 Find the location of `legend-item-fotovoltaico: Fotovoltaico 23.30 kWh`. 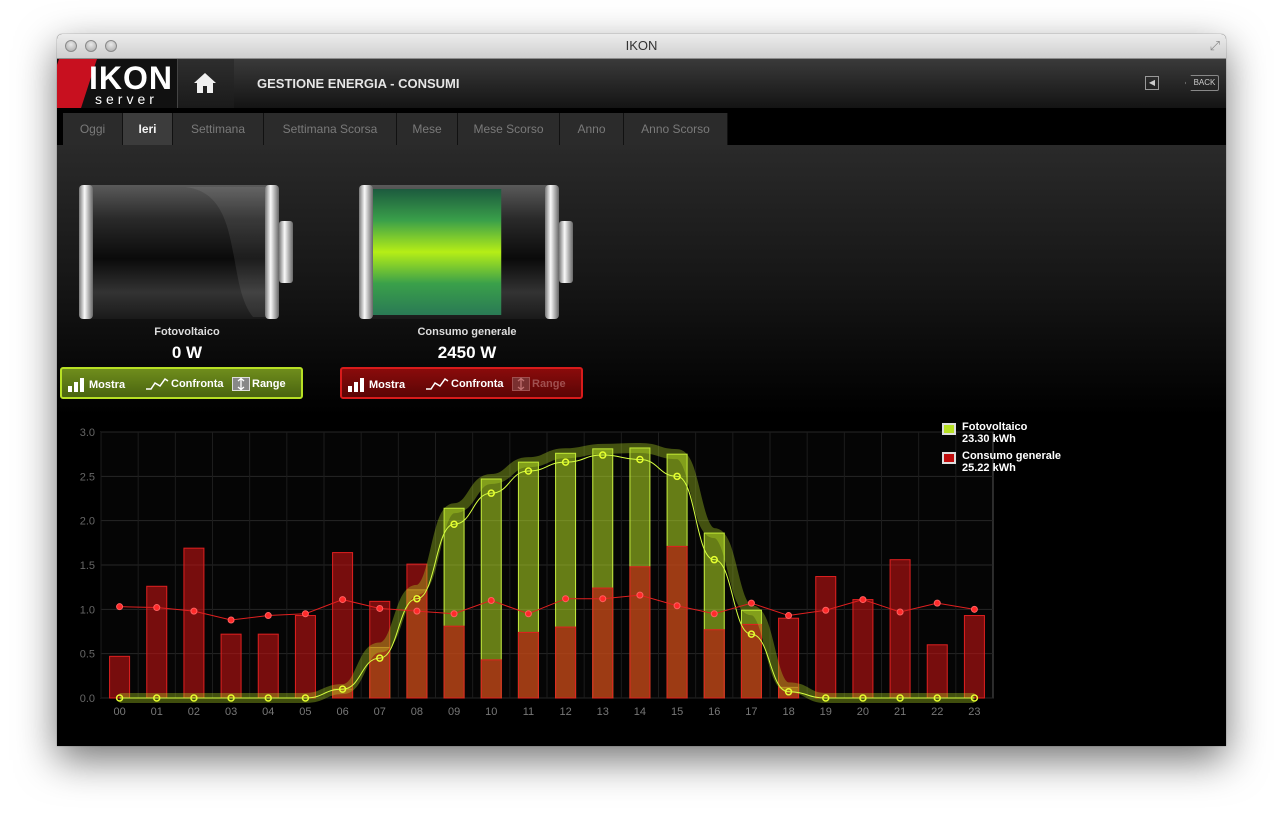

legend-item-fotovoltaico: Fotovoltaico 23.30 kWh is located at coordinates (1001, 433).